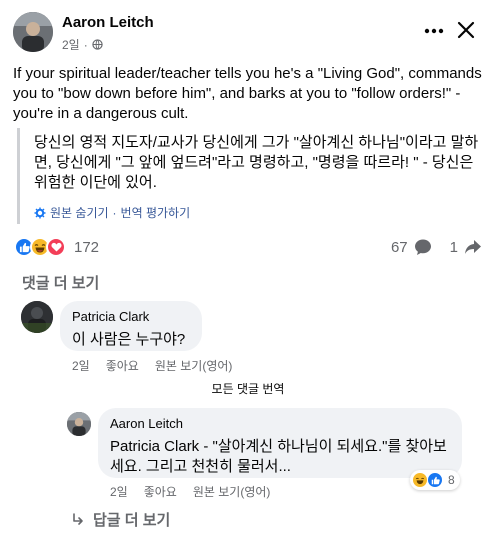 The width and height of the screenshot is (496, 552). What do you see at coordinates (420, 480) in the screenshot?
I see `haha-icon` at bounding box center [420, 480].